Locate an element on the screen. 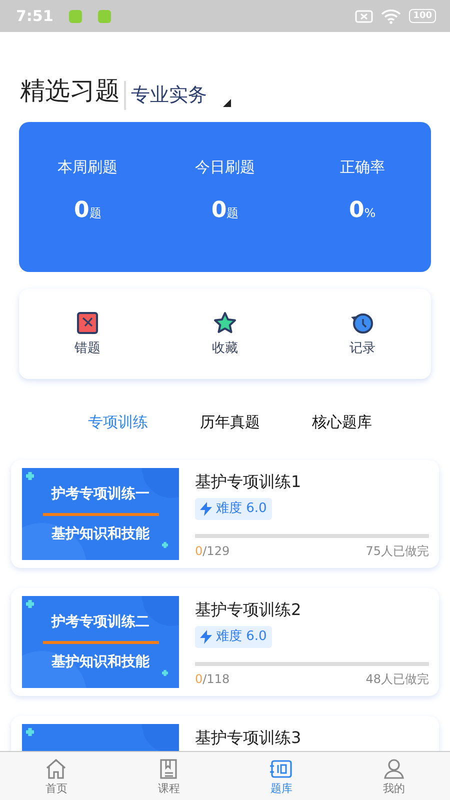  page-title: 精选习题 is located at coordinates (70, 91).